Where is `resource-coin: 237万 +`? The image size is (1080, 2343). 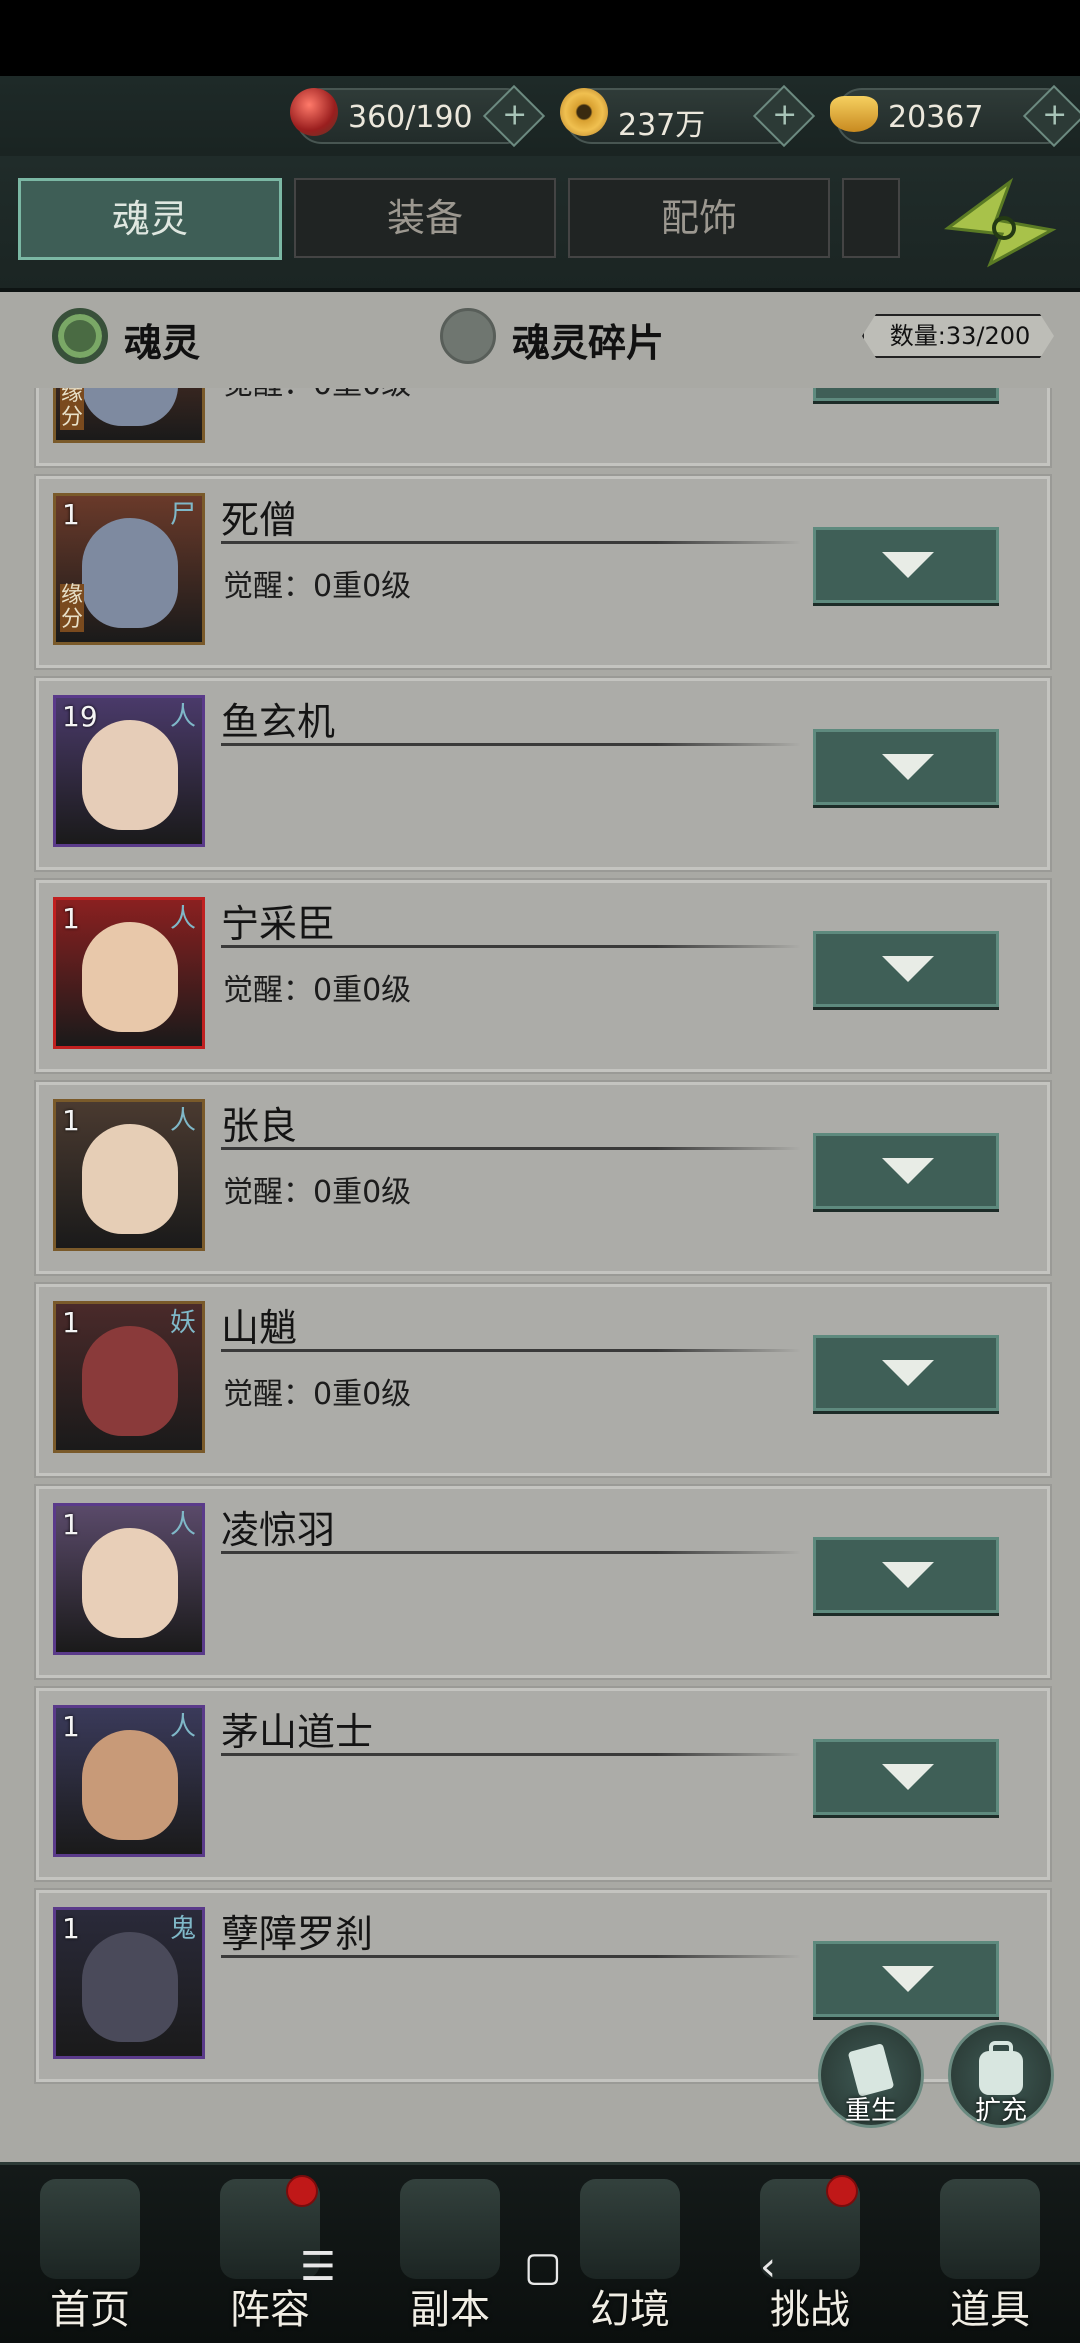
resource-coin: 237万 + is located at coordinates (688, 116).